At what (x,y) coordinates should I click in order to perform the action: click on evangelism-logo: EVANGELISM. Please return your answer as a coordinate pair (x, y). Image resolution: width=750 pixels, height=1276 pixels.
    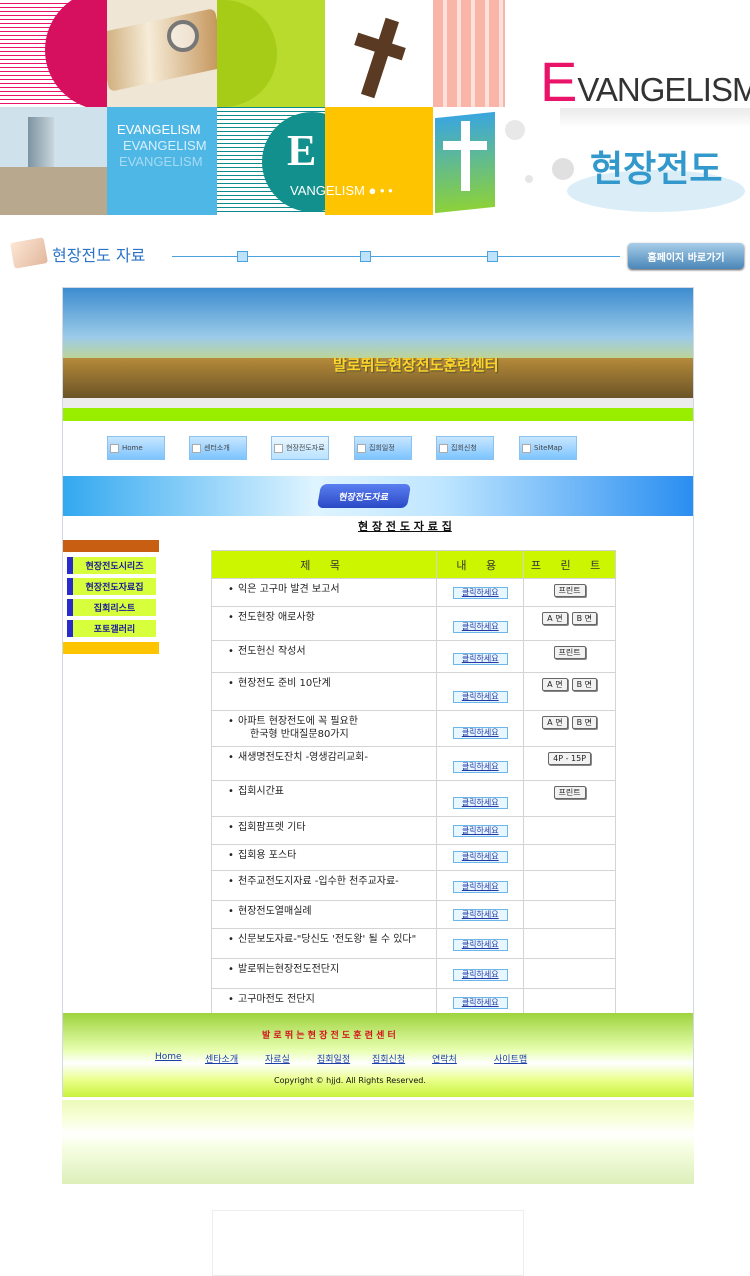
    Looking at the image, I should click on (645, 81).